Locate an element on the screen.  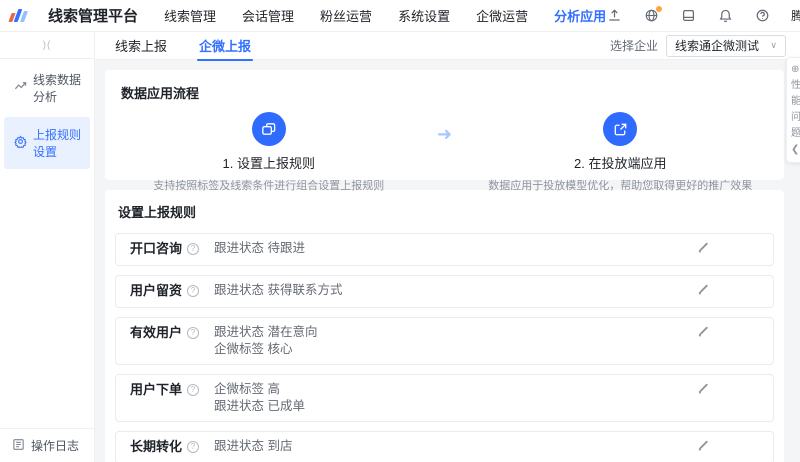
nav-item-lead-mgmt: 线索管理 is located at coordinates (190, 15).